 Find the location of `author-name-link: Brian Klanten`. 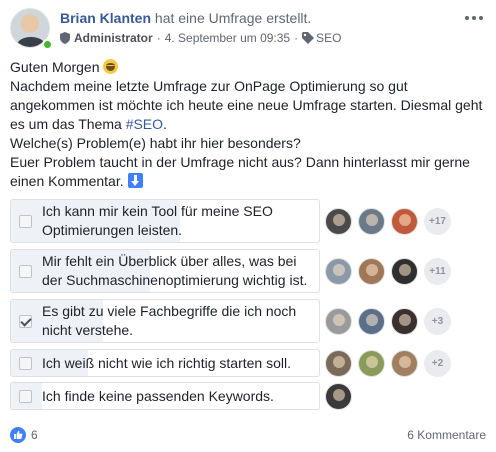

author-name-link: Brian Klanten is located at coordinates (105, 18).